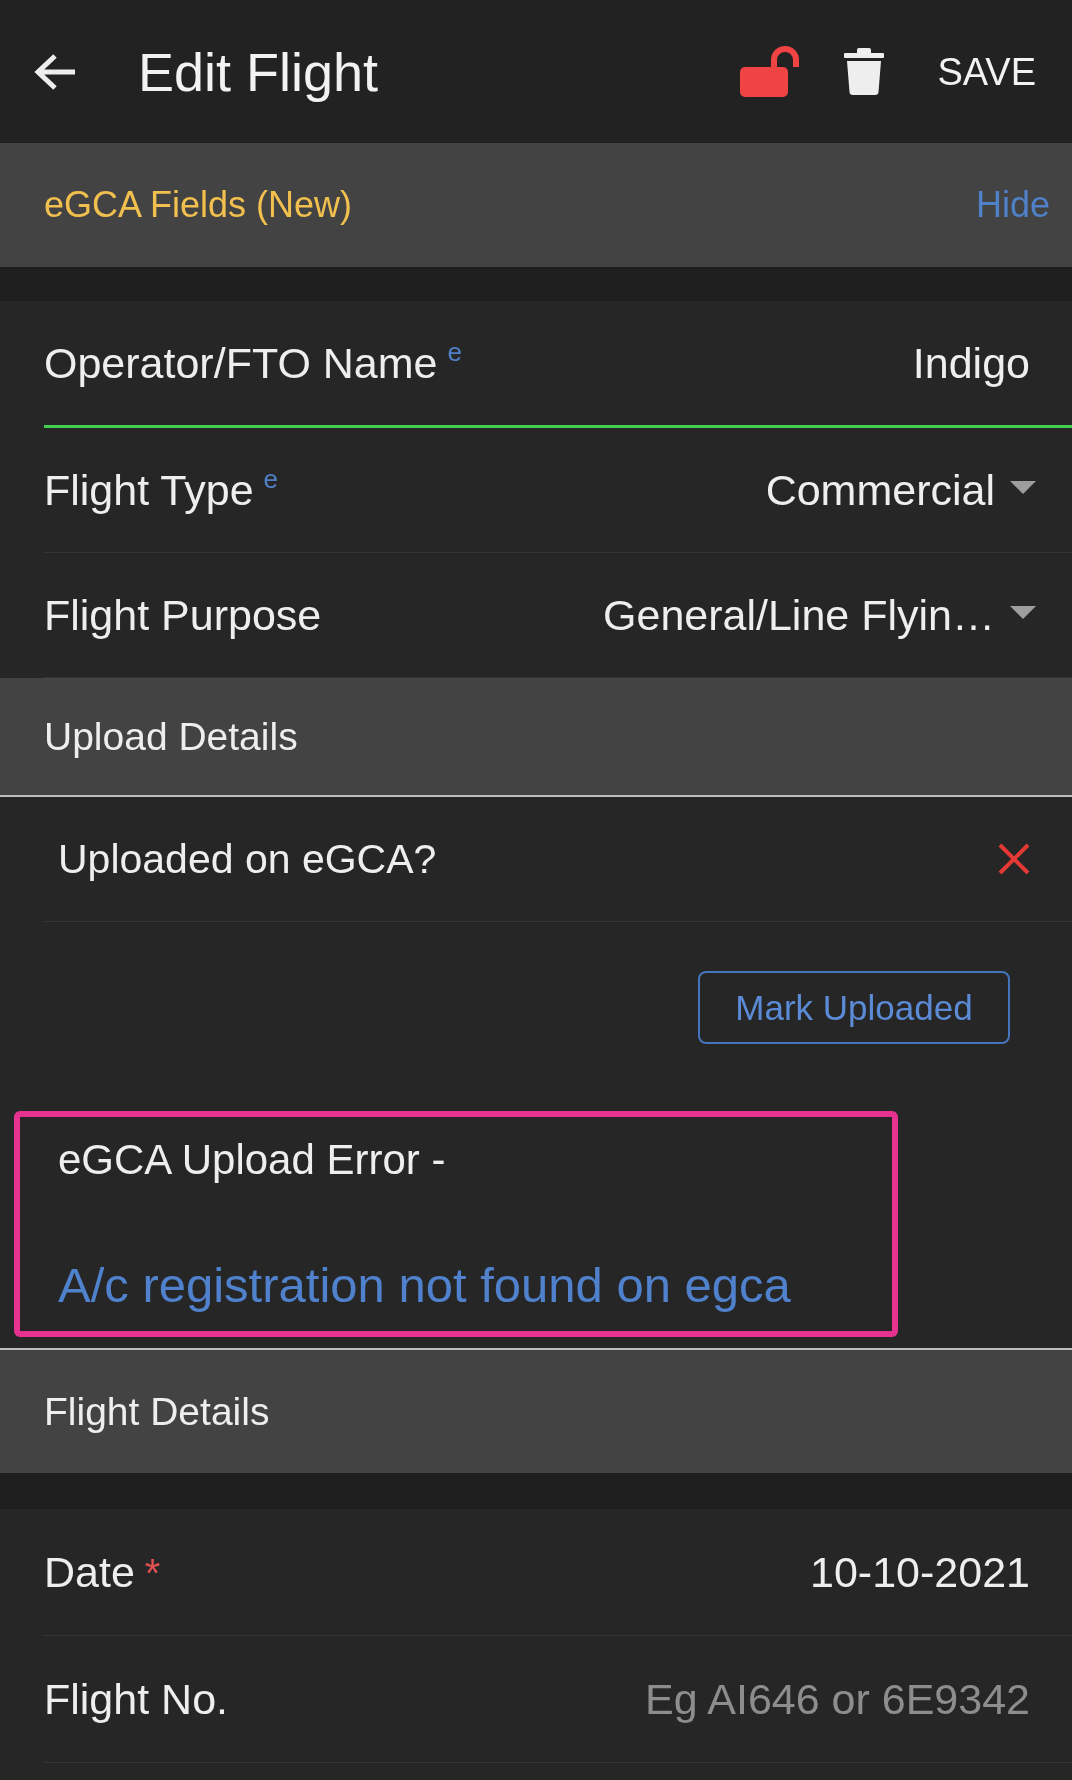 Image resolution: width=1072 pixels, height=1780 pixels. I want to click on field-label: Date, so click(89, 1572).